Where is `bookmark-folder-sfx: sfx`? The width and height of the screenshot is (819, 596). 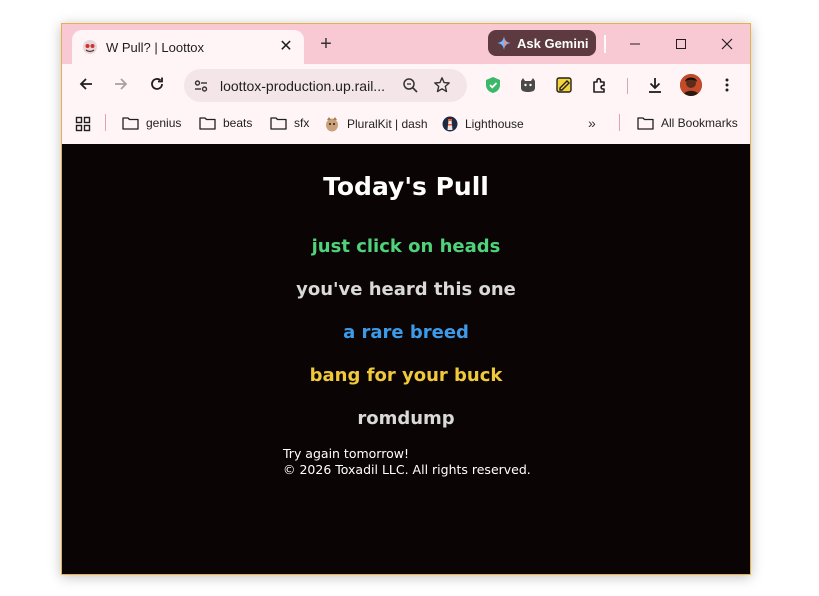
bookmark-folder-sfx: sfx is located at coordinates (289, 123).